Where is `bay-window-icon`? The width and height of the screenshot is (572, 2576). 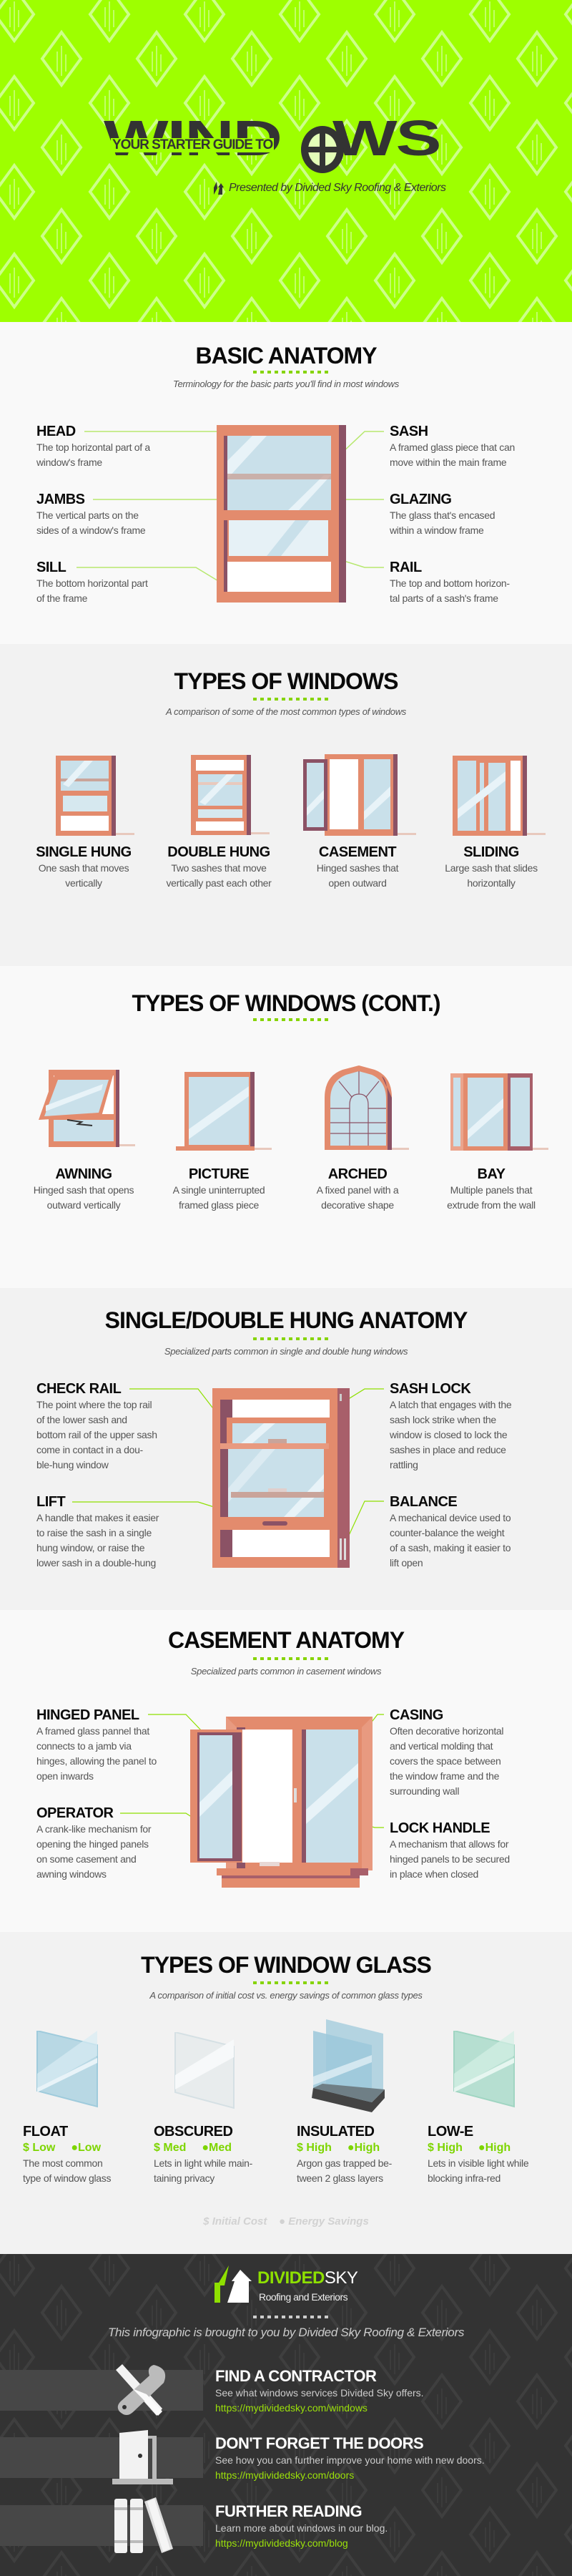 bay-window-icon is located at coordinates (499, 1112).